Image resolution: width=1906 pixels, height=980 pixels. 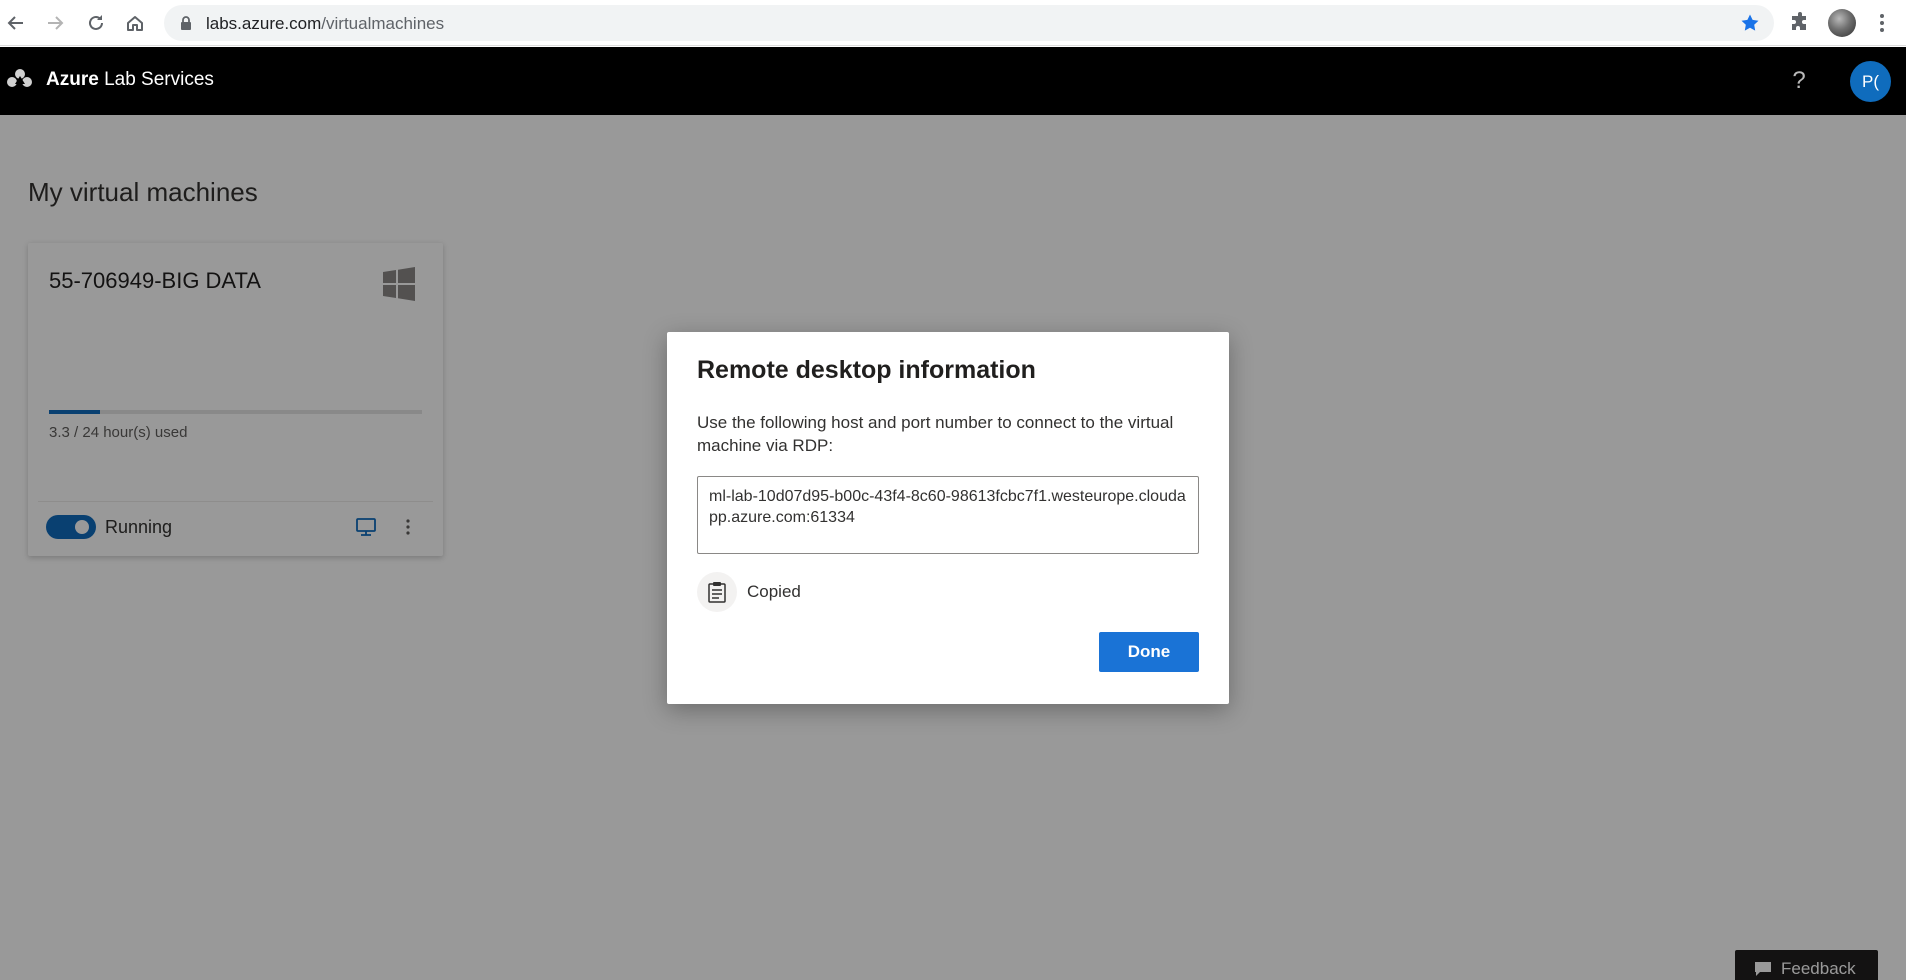 I want to click on azure-lab-services-logo-icon, so click(x=19, y=78).